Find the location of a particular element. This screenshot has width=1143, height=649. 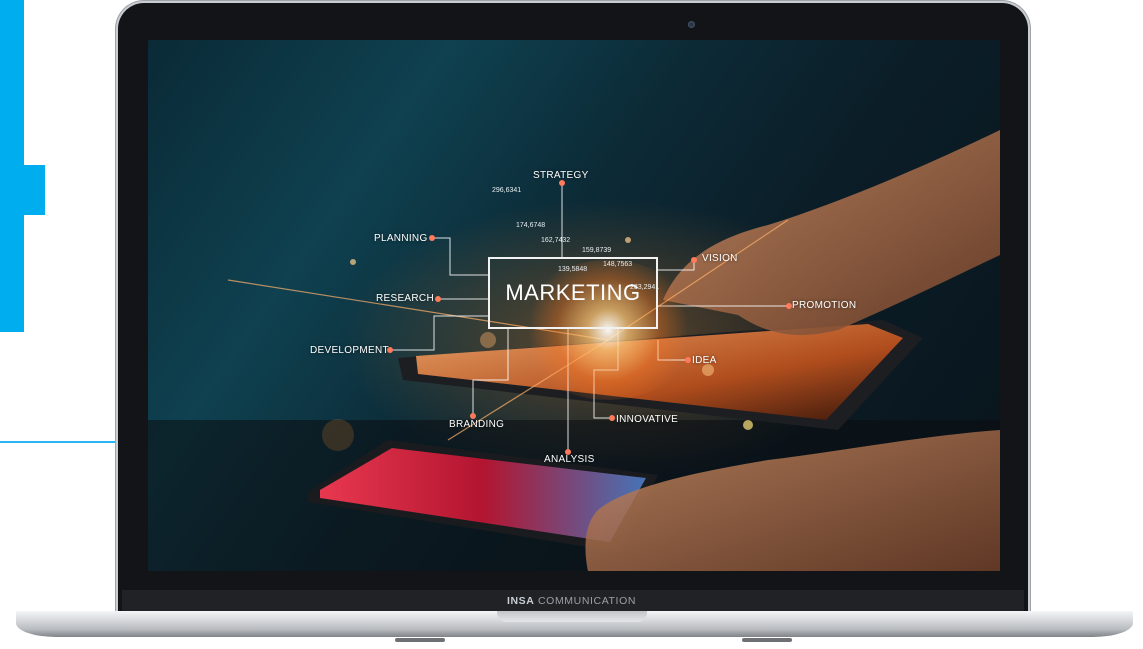

metric-number: 174,6748 is located at coordinates (531, 225).